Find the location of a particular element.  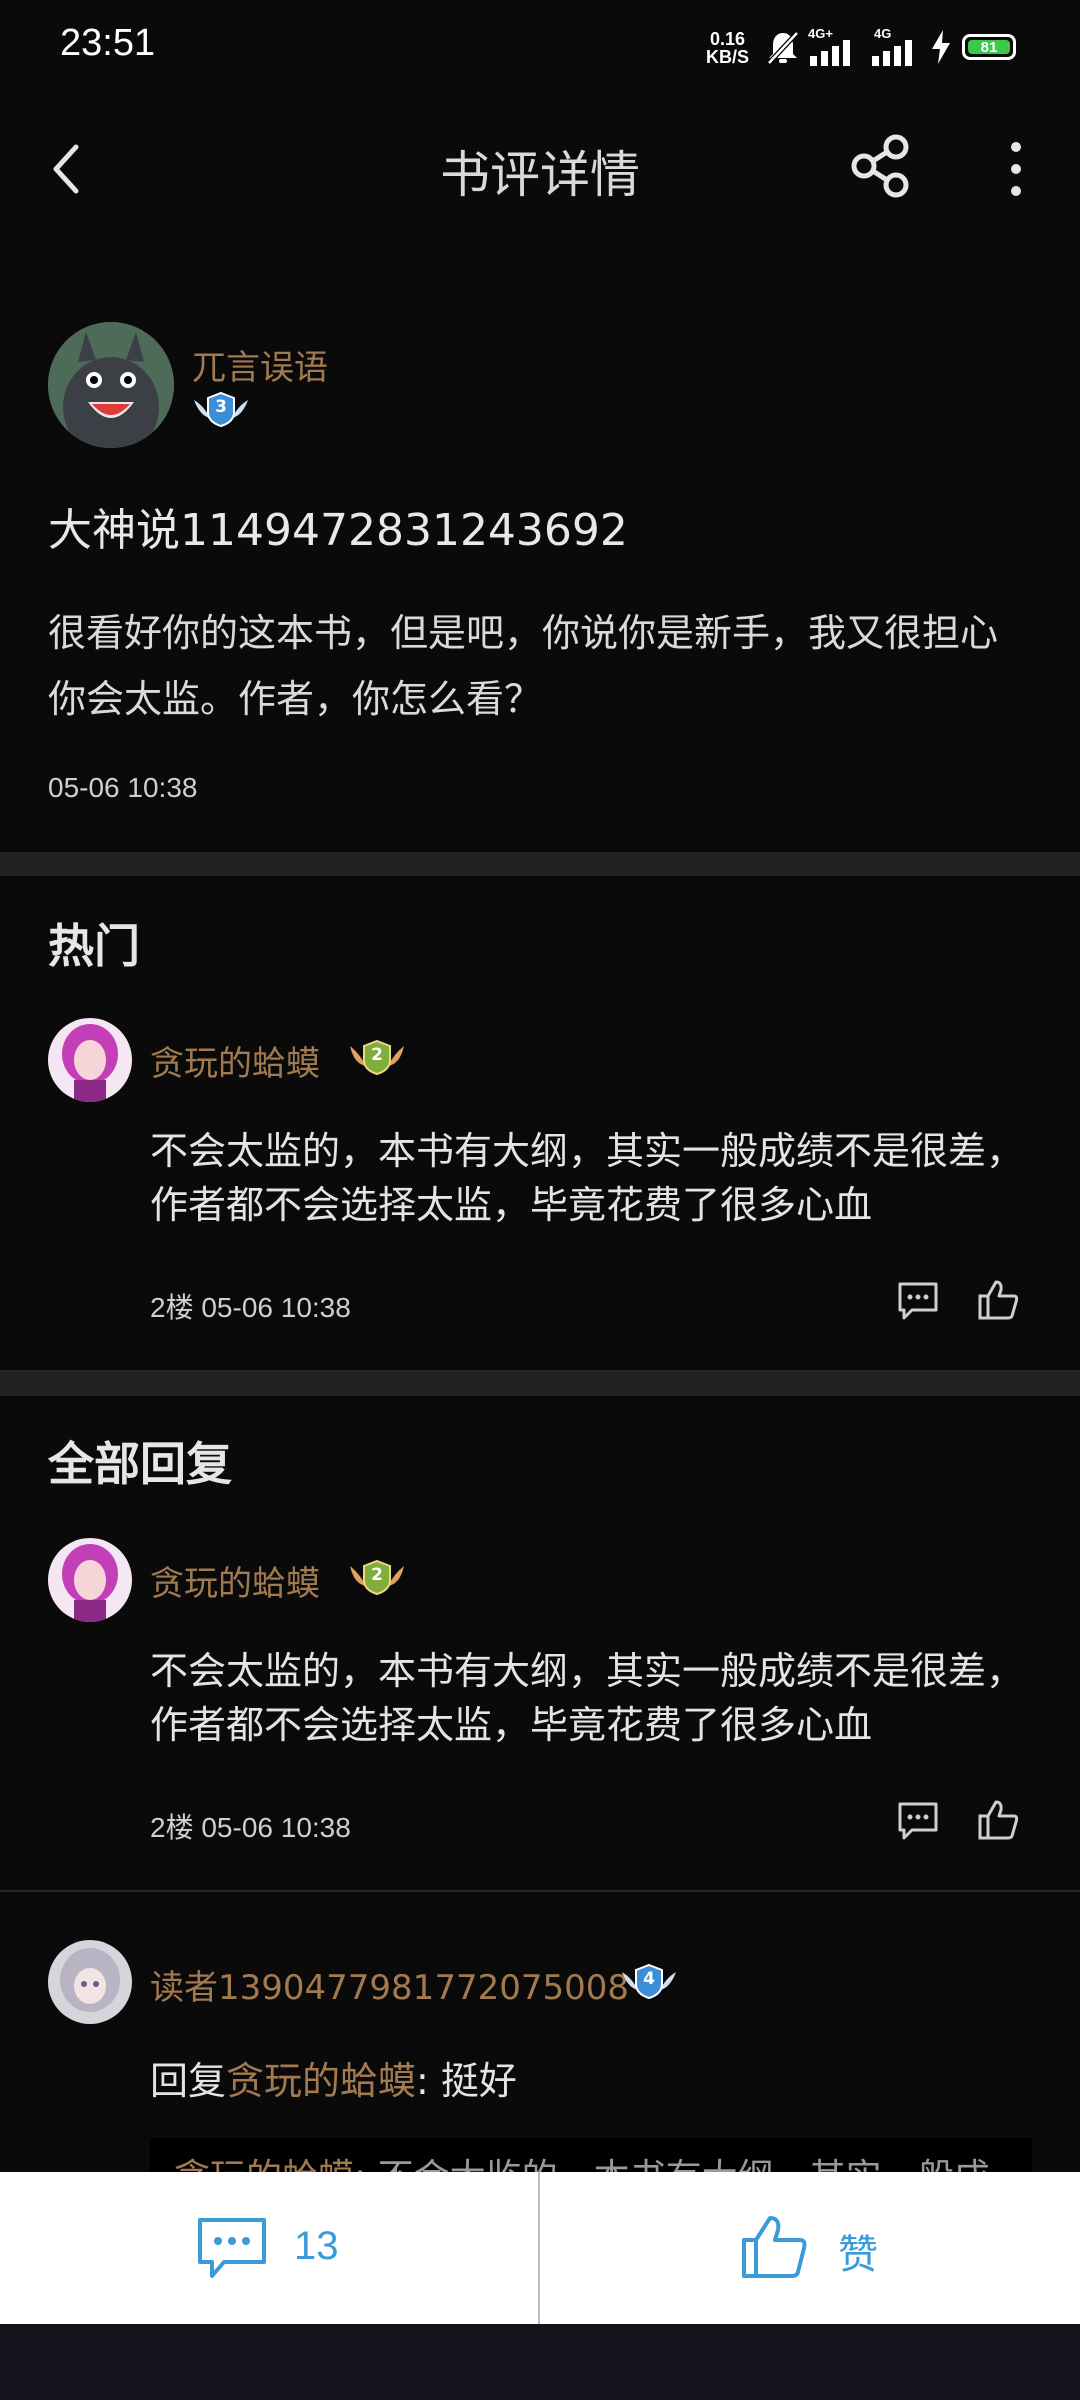

quoted-comment: 贪玩的蛤蟆: 不会太监的，本书有大纲，其实一般成 is located at coordinates (591, 2155).